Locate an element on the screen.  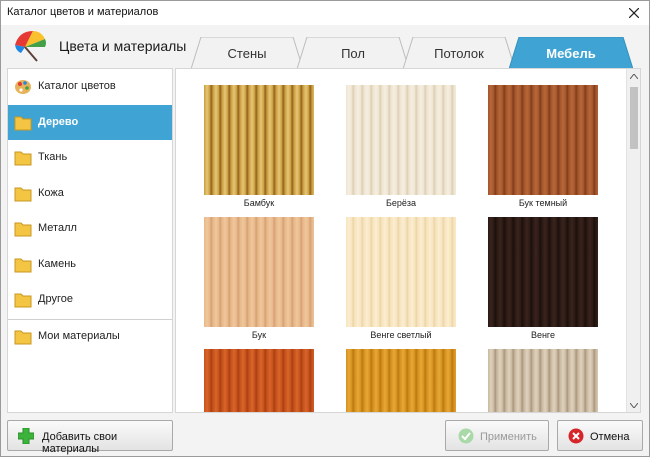
sidebar-item-metal: Металл is located at coordinates (90, 228).